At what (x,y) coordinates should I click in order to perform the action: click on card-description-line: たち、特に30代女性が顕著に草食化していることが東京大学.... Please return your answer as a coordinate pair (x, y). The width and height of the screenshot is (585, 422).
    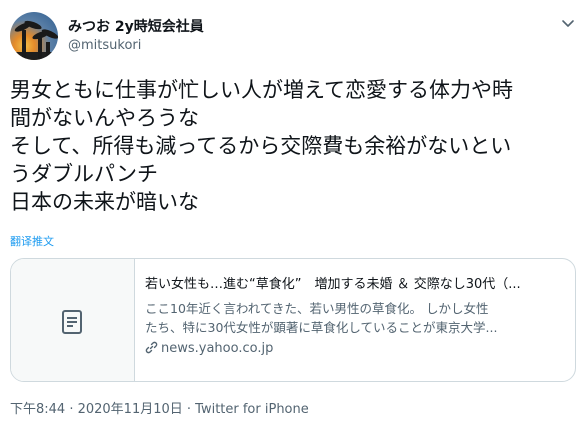
    Looking at the image, I should click on (321, 327).